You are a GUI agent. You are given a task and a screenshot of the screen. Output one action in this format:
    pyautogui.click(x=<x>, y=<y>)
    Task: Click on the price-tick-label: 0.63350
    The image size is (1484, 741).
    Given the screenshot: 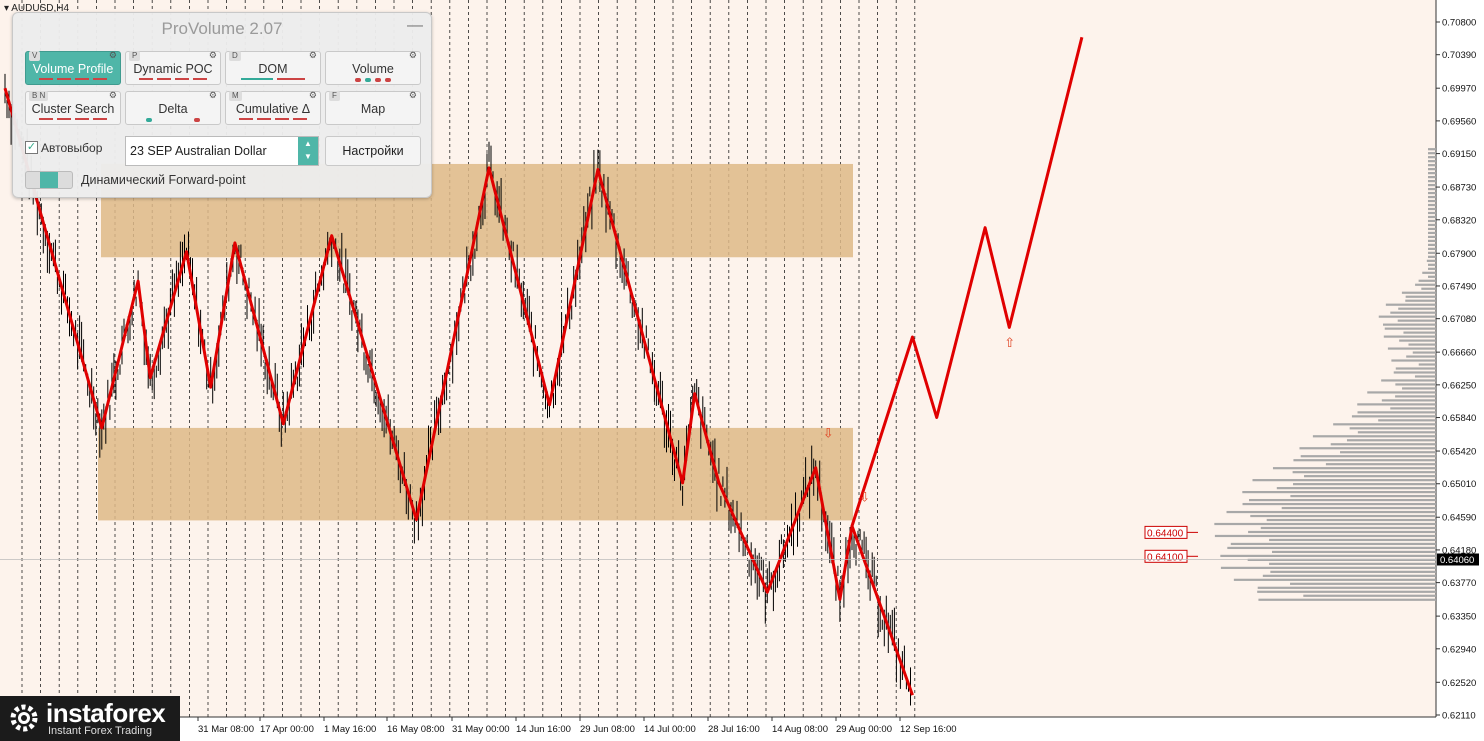 What is the action you would take?
    pyautogui.click(x=1459, y=617)
    